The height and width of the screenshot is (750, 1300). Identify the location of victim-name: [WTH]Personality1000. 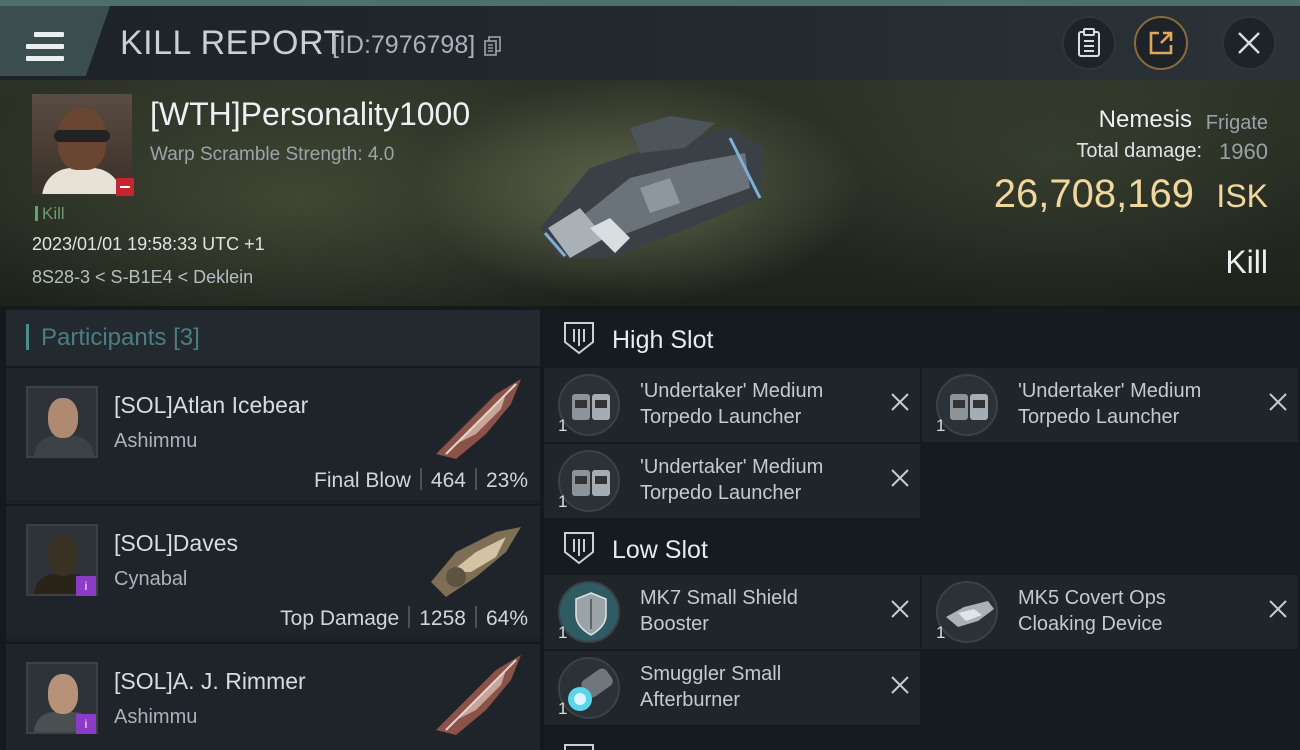
(310, 114).